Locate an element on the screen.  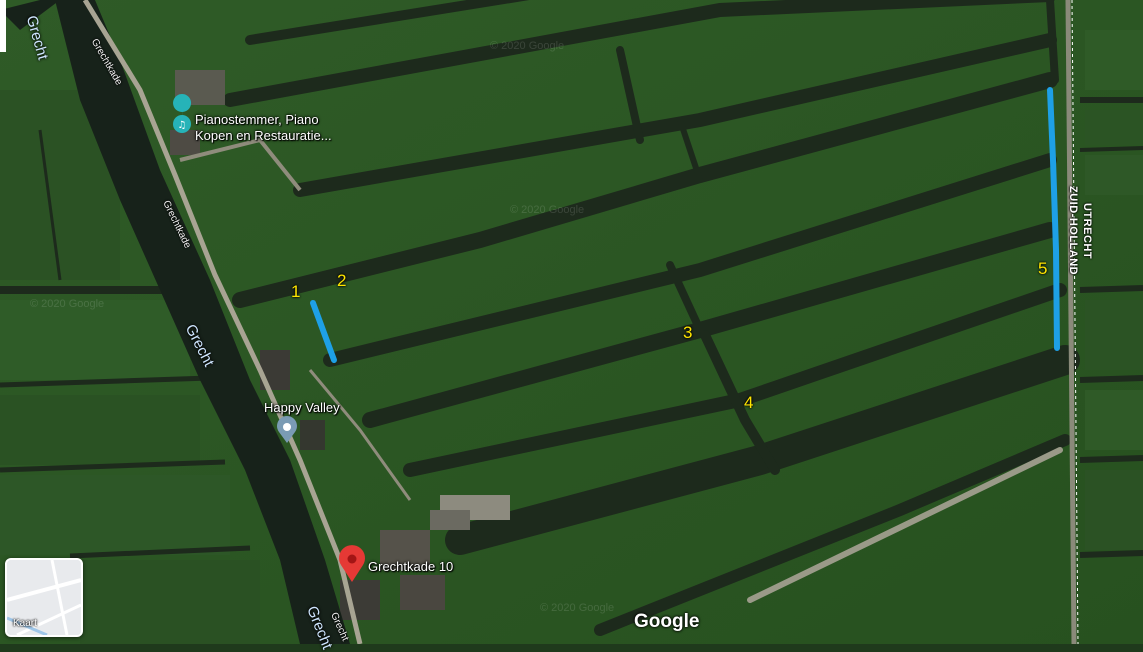
google-logo: Google is located at coordinates (667, 621).